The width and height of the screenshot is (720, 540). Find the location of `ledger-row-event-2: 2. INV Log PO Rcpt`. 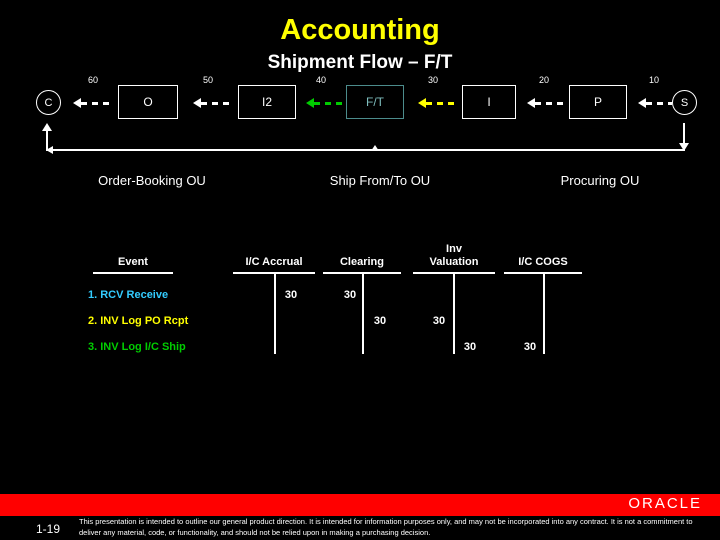

ledger-row-event-2: 2. INV Log PO Rcpt is located at coordinates (138, 321).